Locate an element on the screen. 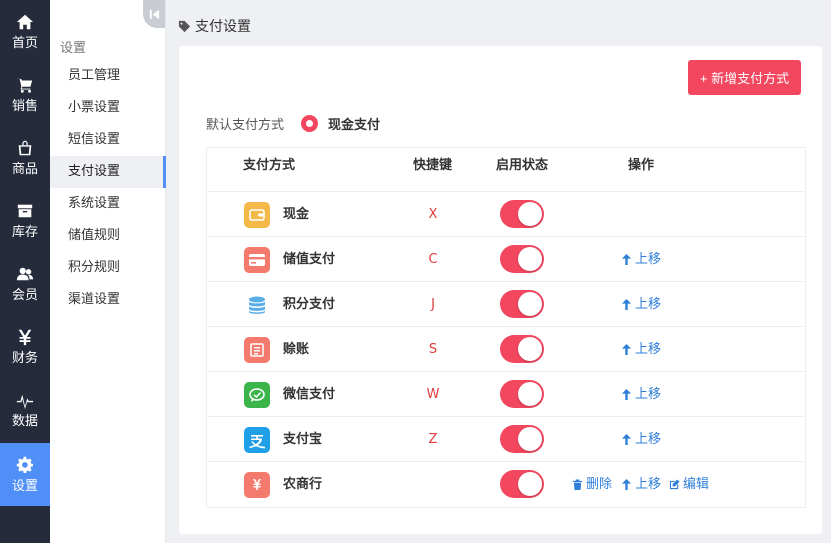 The width and height of the screenshot is (831, 543). nav-item-home: 首页 is located at coordinates (25, 31).